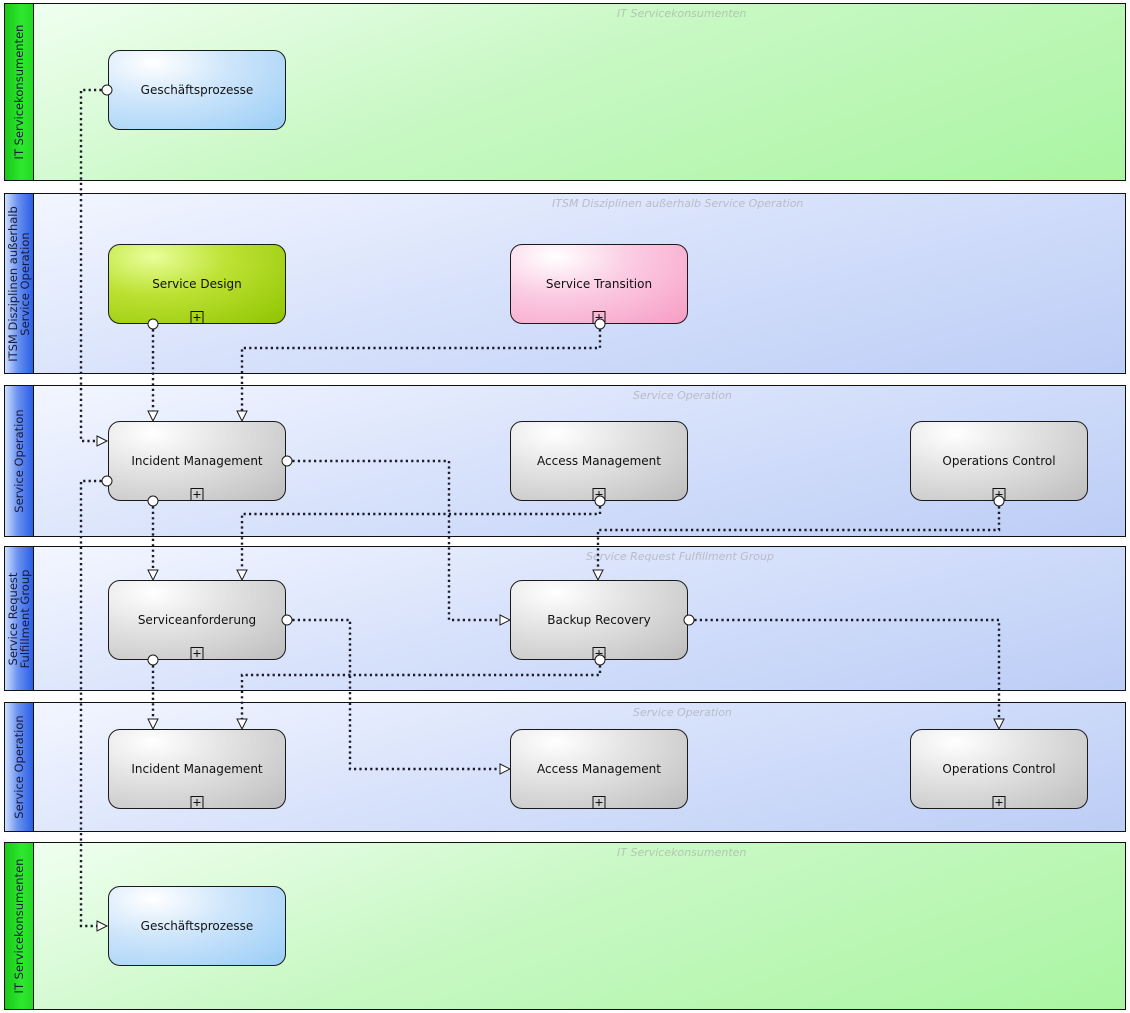 The height and width of the screenshot is (1013, 1130). I want to click on task-label: Serviceanforderung, so click(197, 620).